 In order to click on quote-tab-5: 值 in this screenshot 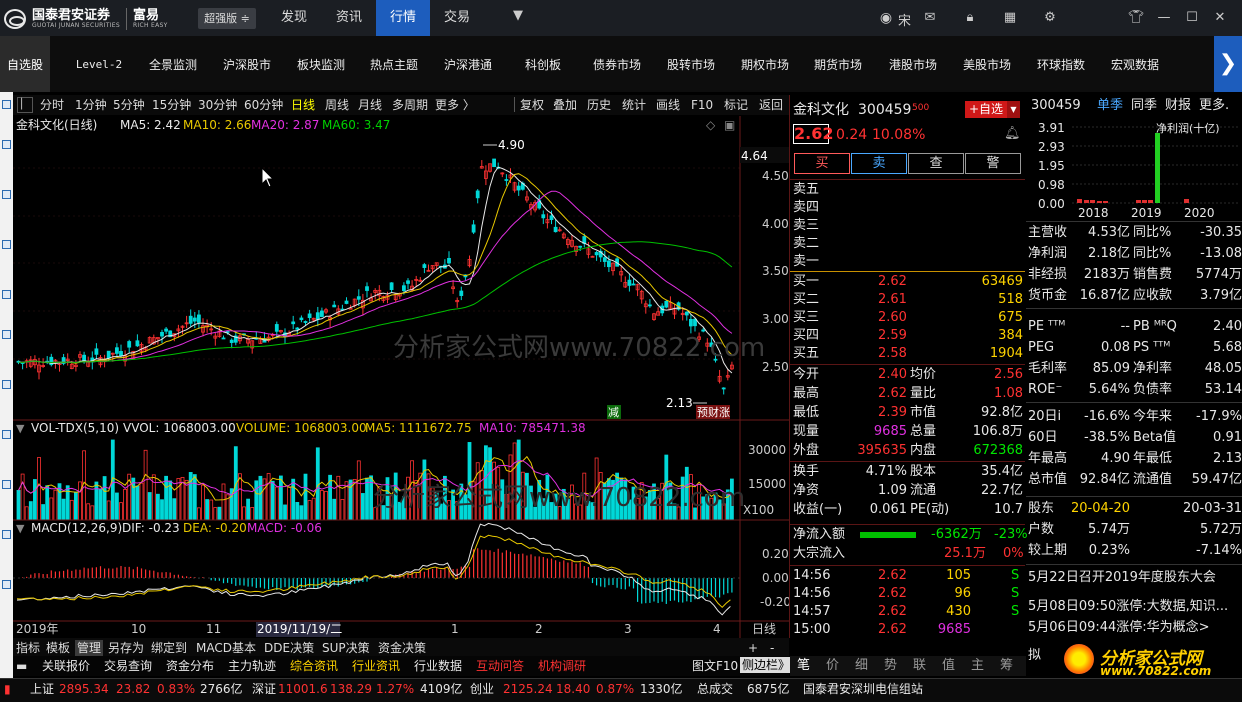, I will do `click(948, 666)`.